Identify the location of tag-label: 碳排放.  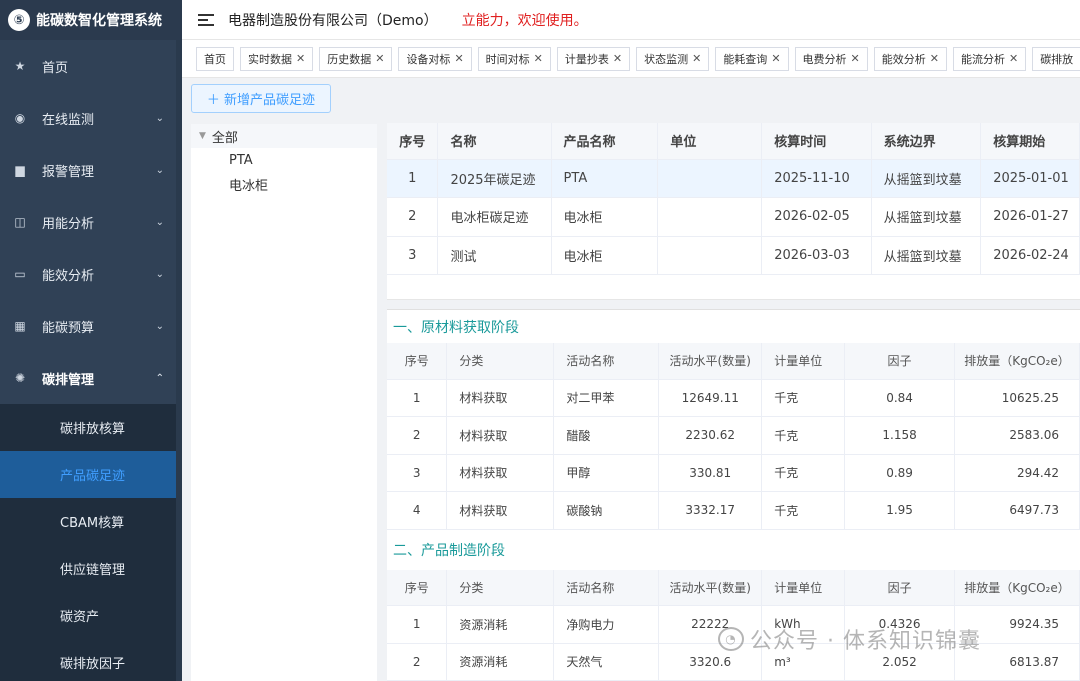
(1057, 59).